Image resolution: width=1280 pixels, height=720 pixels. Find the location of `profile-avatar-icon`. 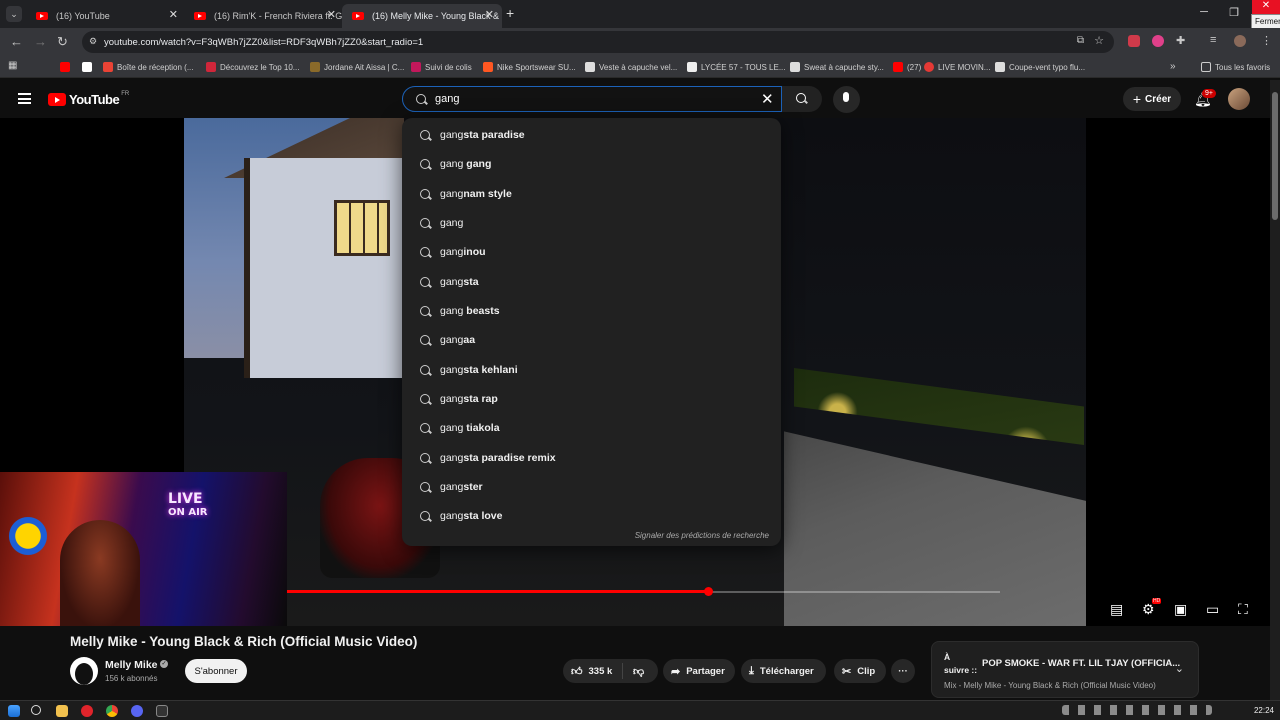

profile-avatar-icon is located at coordinates (1240, 41).